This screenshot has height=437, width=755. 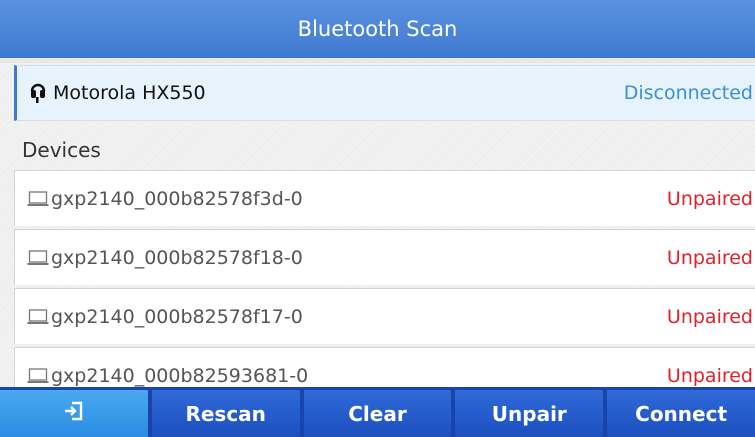 I want to click on rescan-button: Rescan, so click(x=225, y=413).